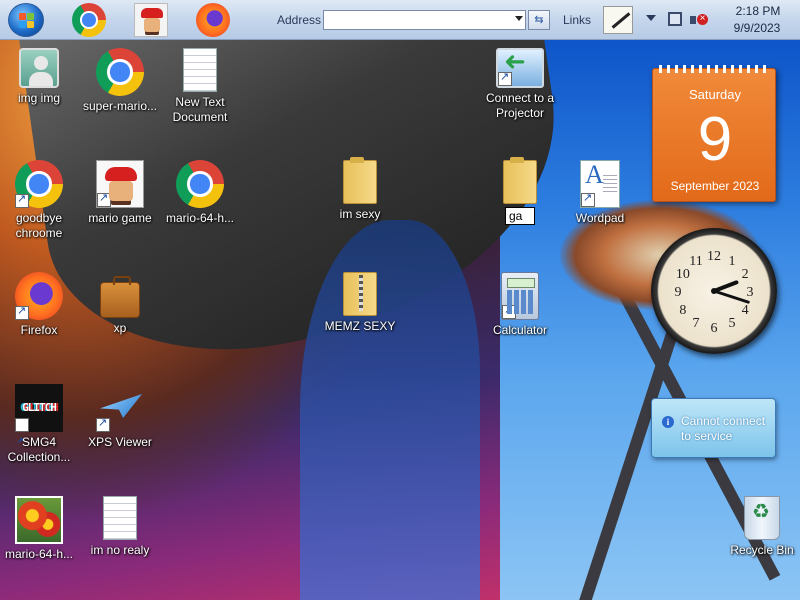 This screenshot has height=600, width=800. I want to click on desktop-icon-renaming-folder: ga, so click(520, 191).